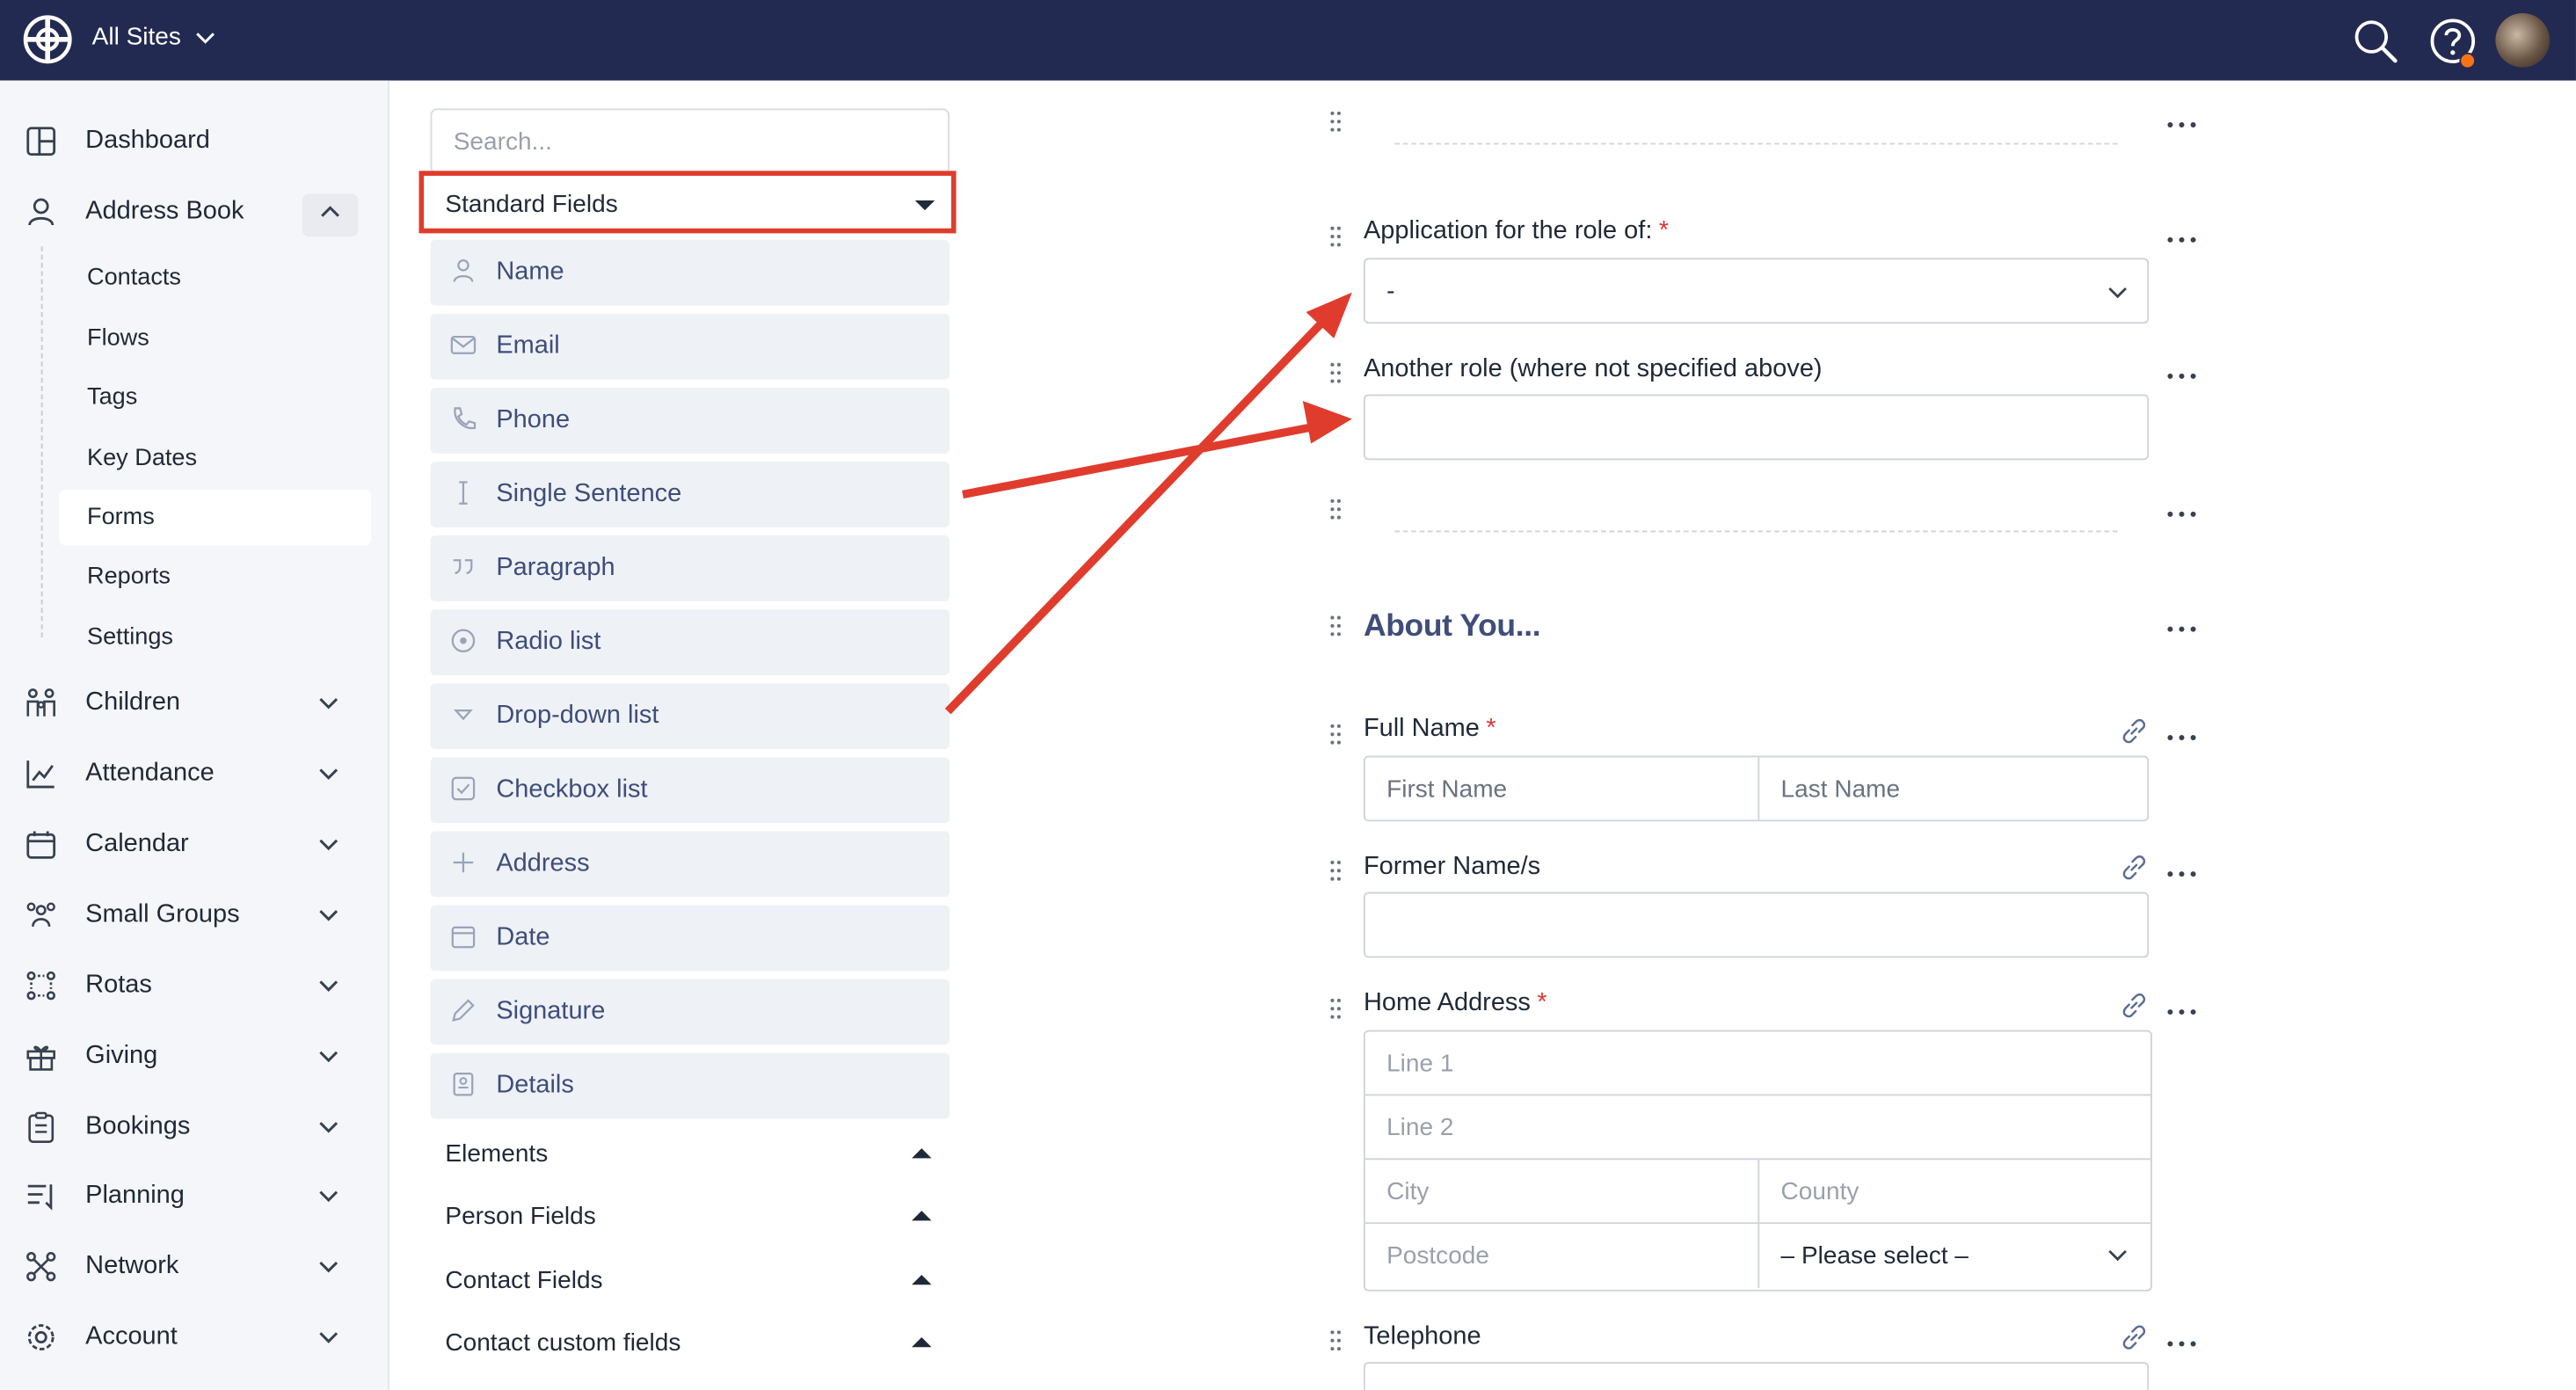 This screenshot has height=1390, width=2576. I want to click on sidebar-subitem-key-dates: Key Dates, so click(215, 459).